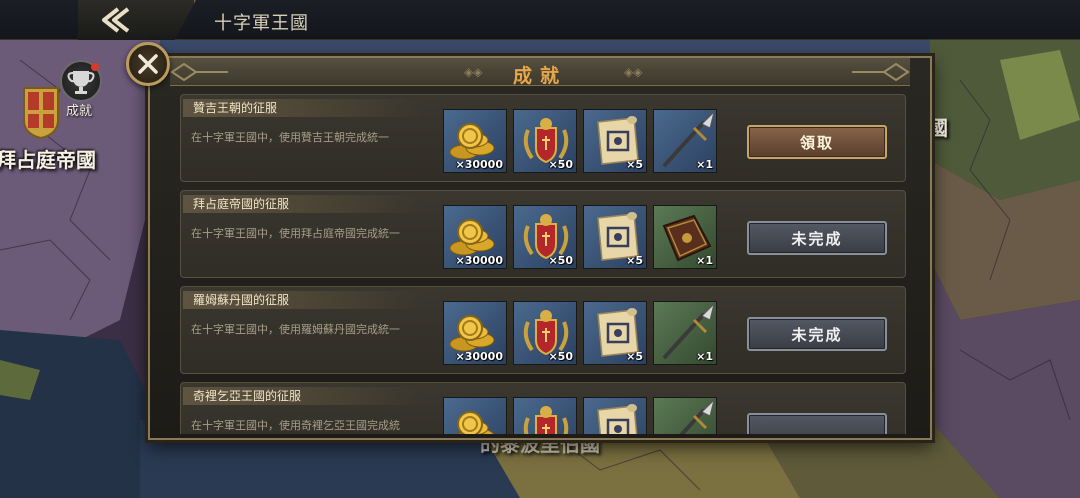 Image resolution: width=1080 pixels, height=498 pixels. What do you see at coordinates (295, 329) in the screenshot?
I see `achievement-description: 在十字軍王國中，使用羅姆蘇丹國完成統一` at bounding box center [295, 329].